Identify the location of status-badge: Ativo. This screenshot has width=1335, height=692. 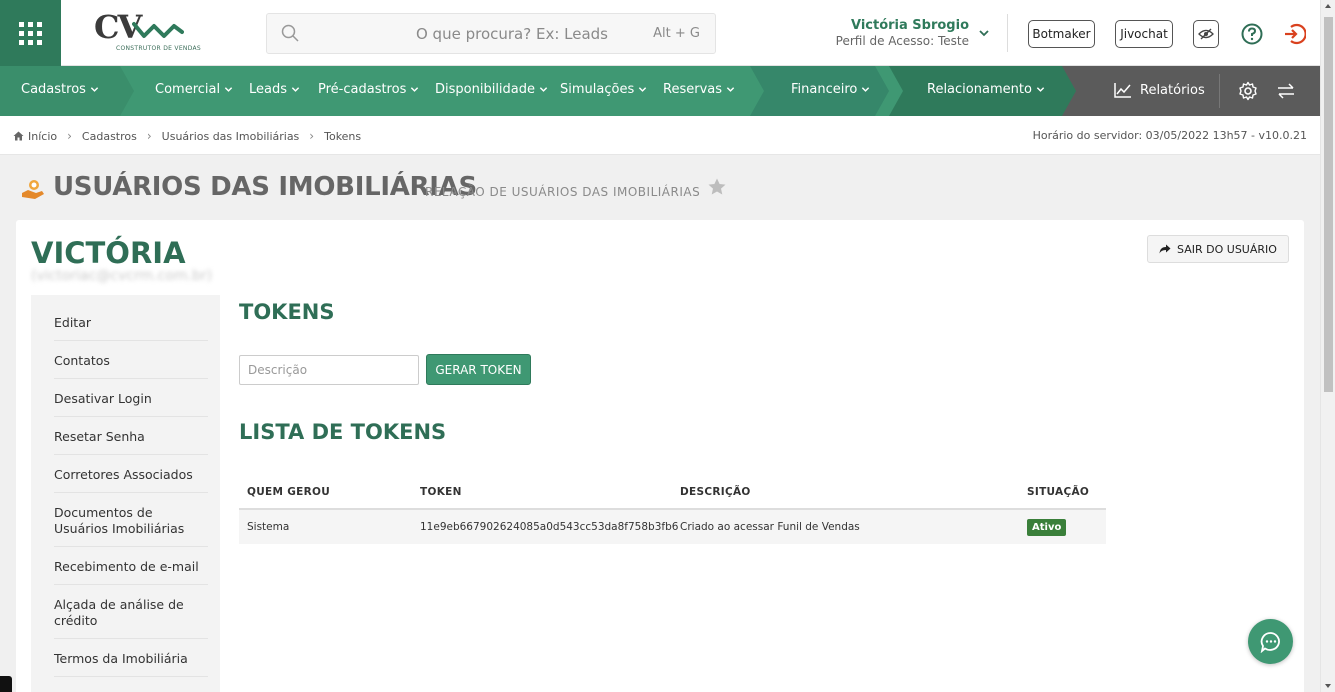
(1047, 527).